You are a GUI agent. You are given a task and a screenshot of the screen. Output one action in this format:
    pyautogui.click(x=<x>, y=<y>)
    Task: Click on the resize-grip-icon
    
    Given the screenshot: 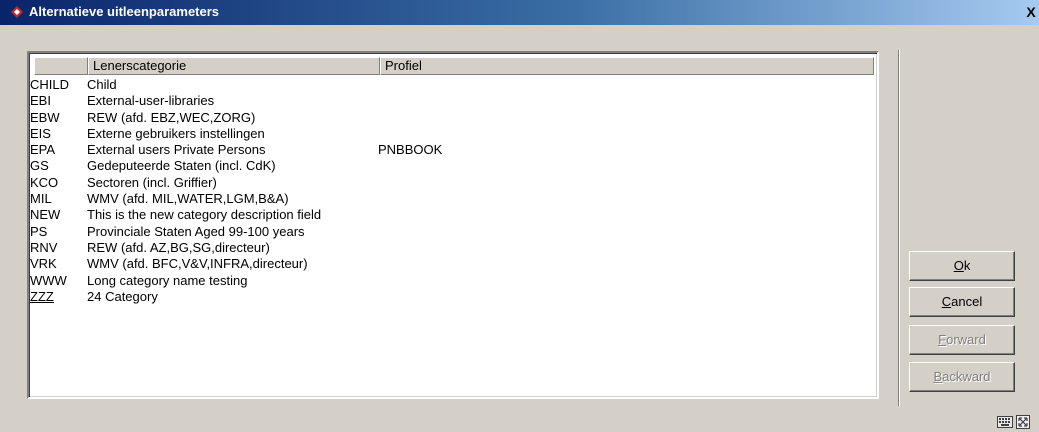 What is the action you would take?
    pyautogui.click(x=1023, y=422)
    